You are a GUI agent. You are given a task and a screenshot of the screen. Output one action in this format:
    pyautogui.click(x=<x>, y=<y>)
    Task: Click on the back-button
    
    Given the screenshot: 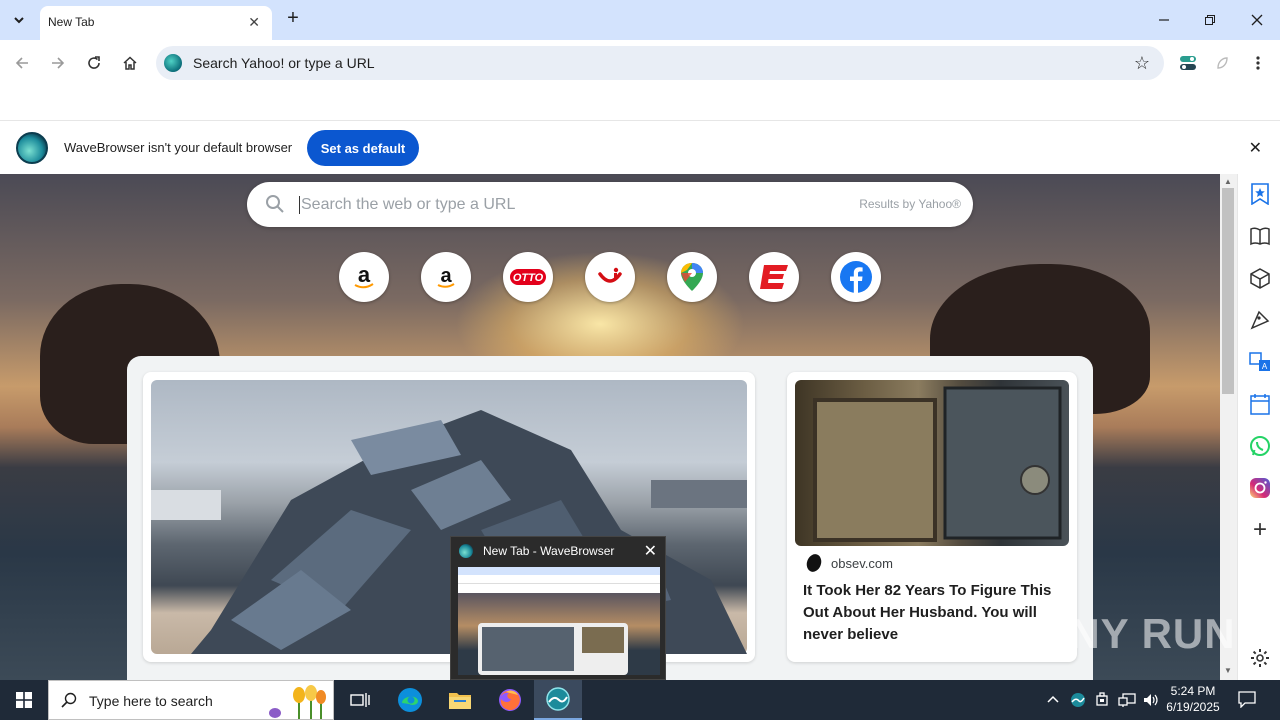 What is the action you would take?
    pyautogui.click(x=22, y=63)
    